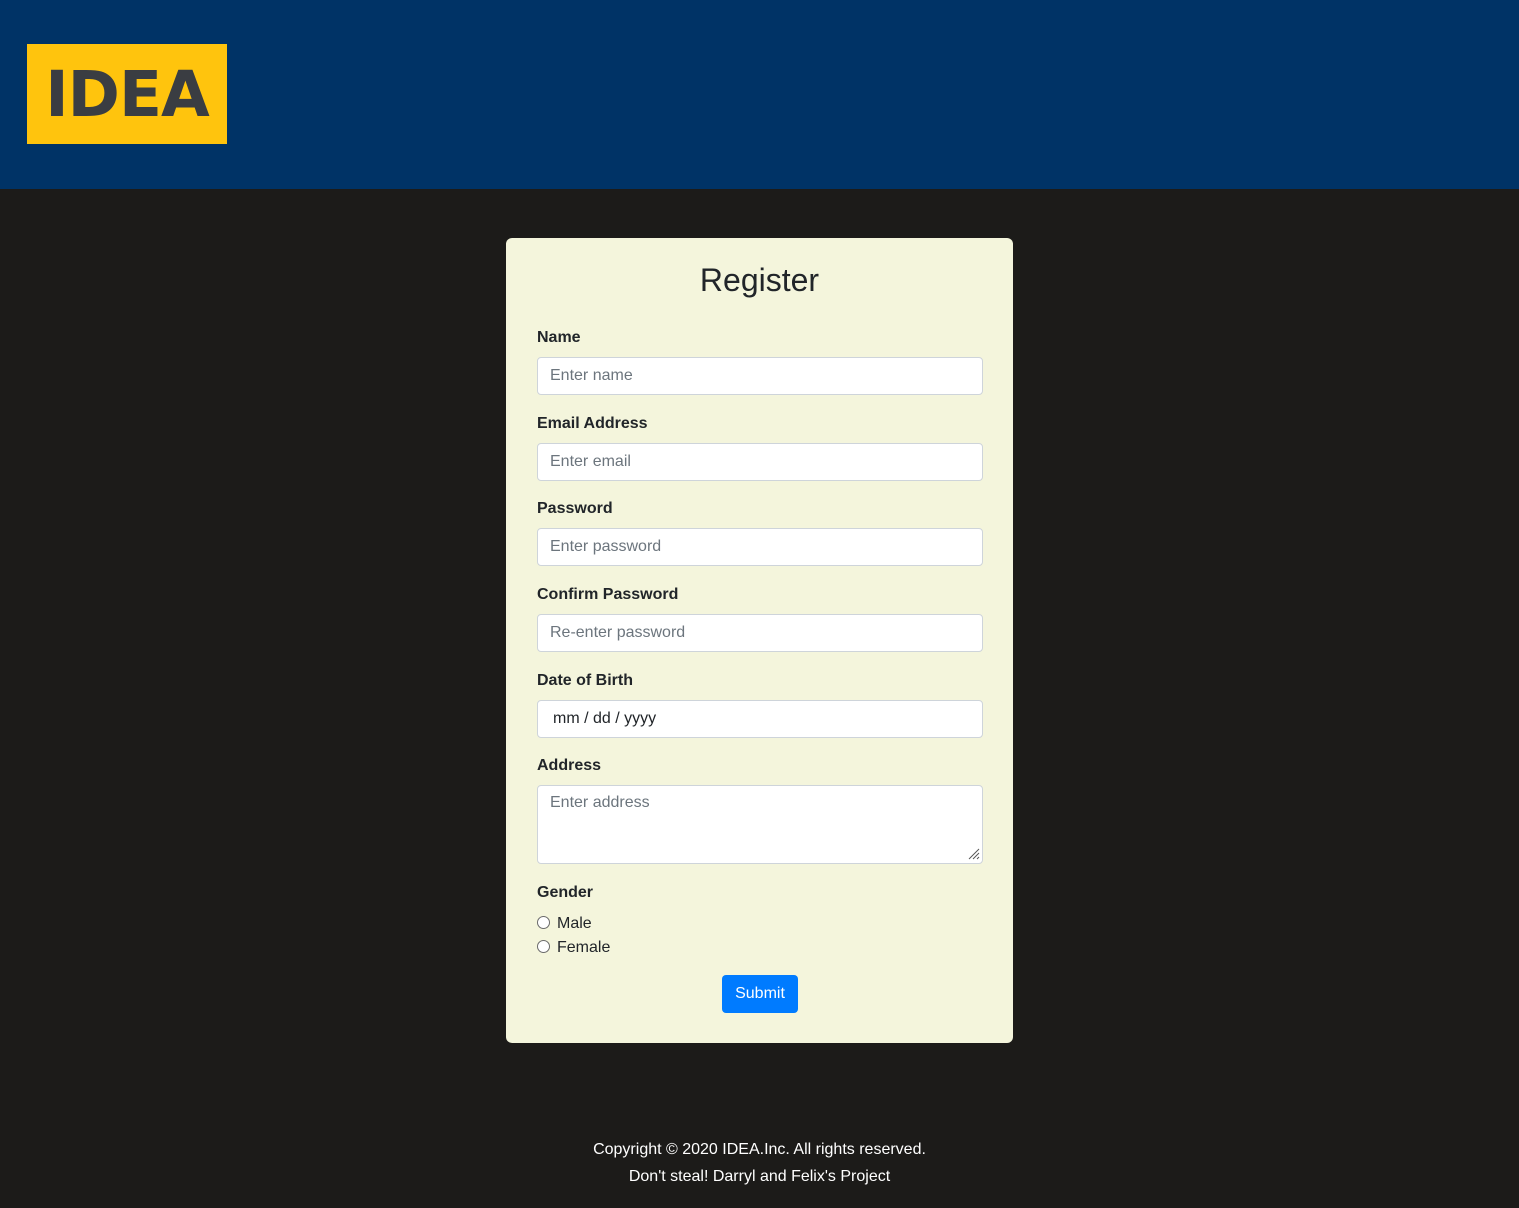 This screenshot has width=1519, height=1208. I want to click on radio-male, so click(543, 922).